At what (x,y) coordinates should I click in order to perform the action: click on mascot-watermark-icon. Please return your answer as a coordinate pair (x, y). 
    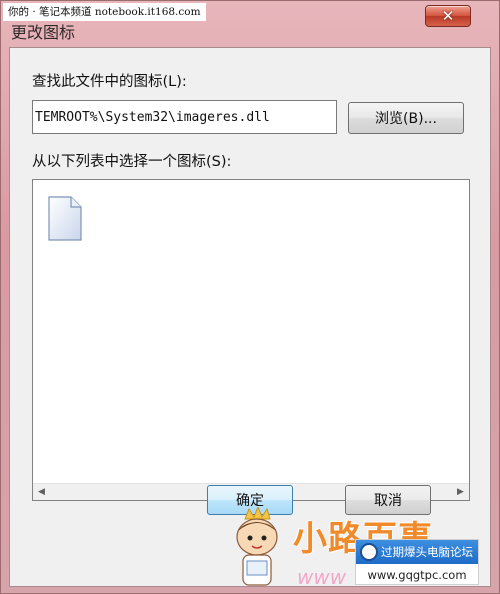
    Looking at the image, I should click on (257, 546).